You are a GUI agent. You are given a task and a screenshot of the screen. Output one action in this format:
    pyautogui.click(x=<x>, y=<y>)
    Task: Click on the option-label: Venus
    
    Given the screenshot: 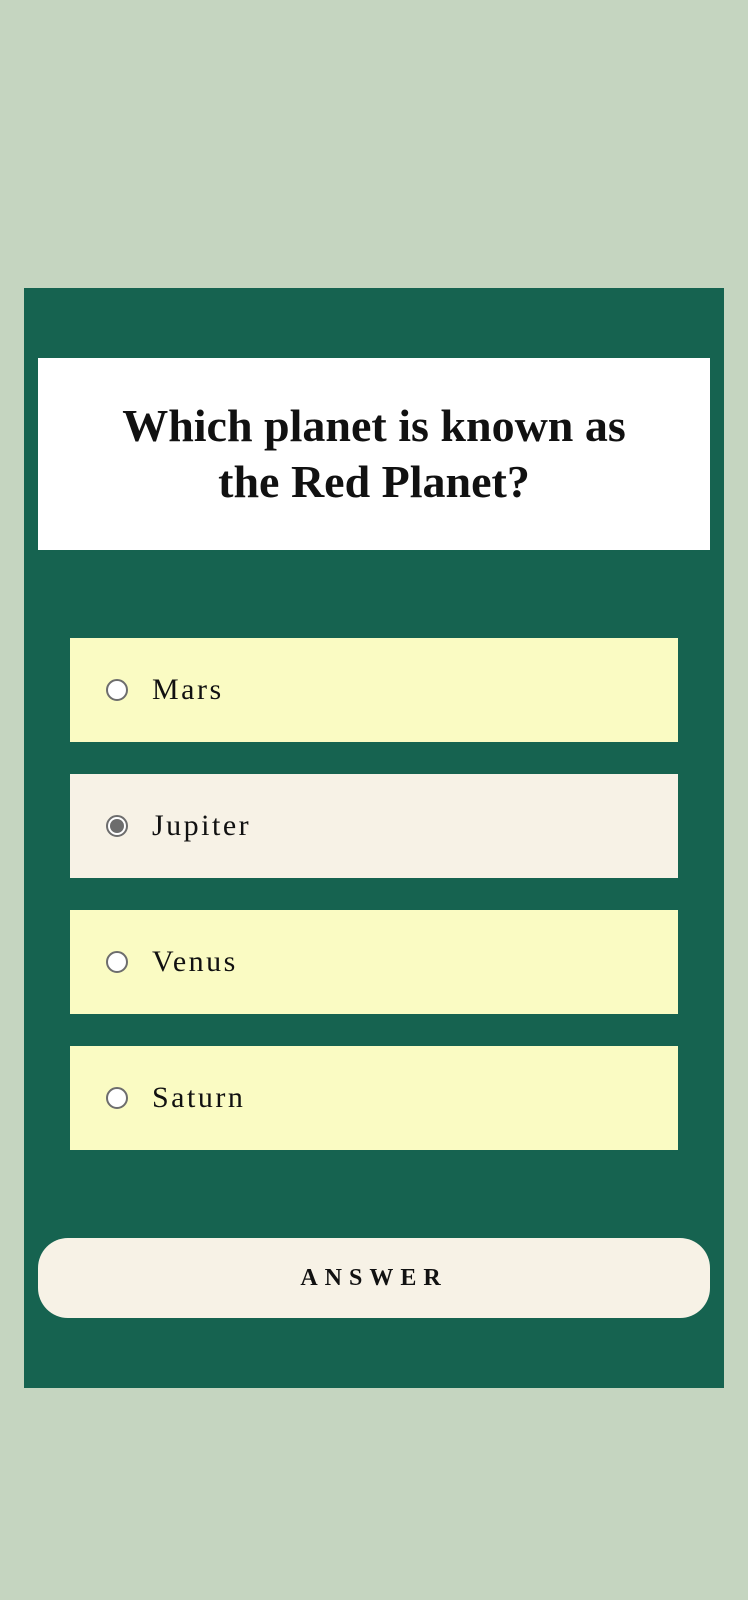 What is the action you would take?
    pyautogui.click(x=195, y=961)
    